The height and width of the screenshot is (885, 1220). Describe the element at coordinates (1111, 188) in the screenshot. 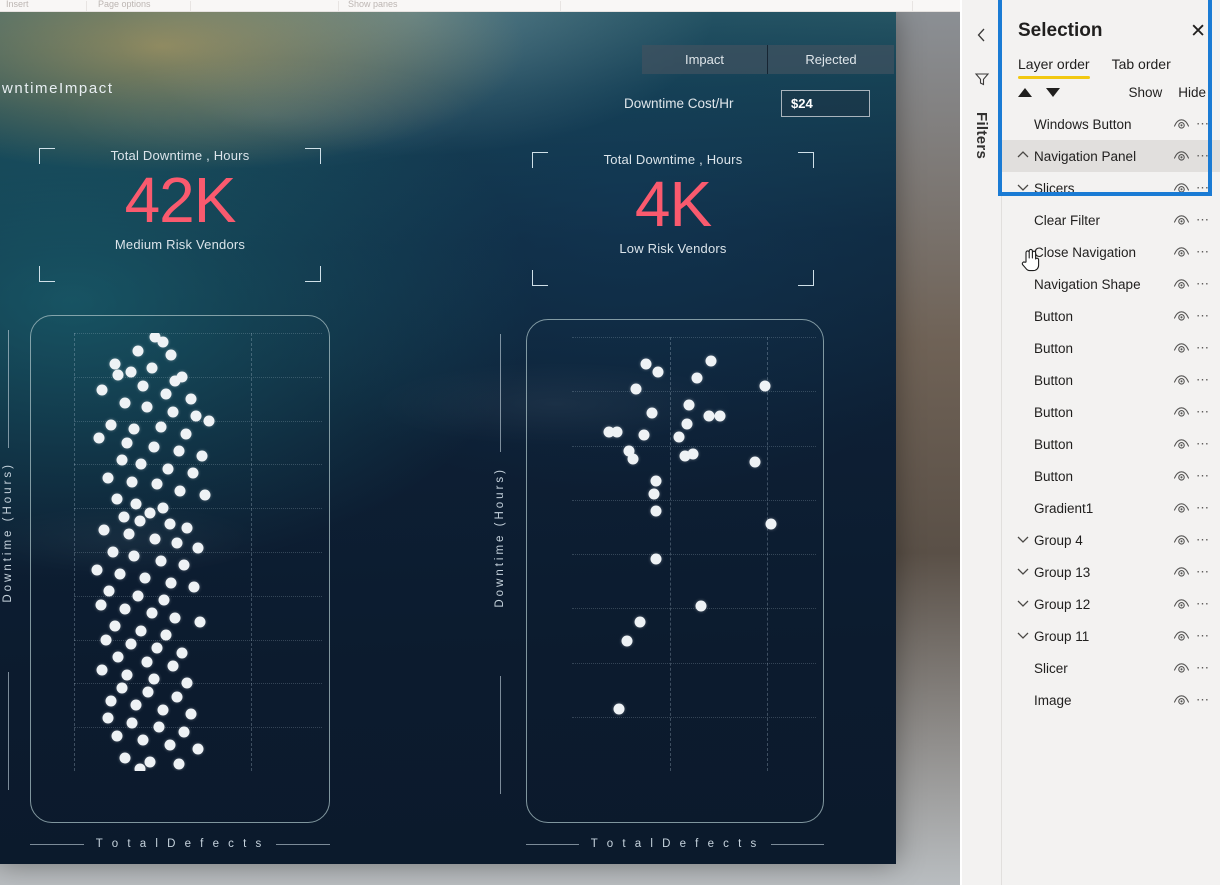

I see `layer-row: Slicers ⋯` at that location.